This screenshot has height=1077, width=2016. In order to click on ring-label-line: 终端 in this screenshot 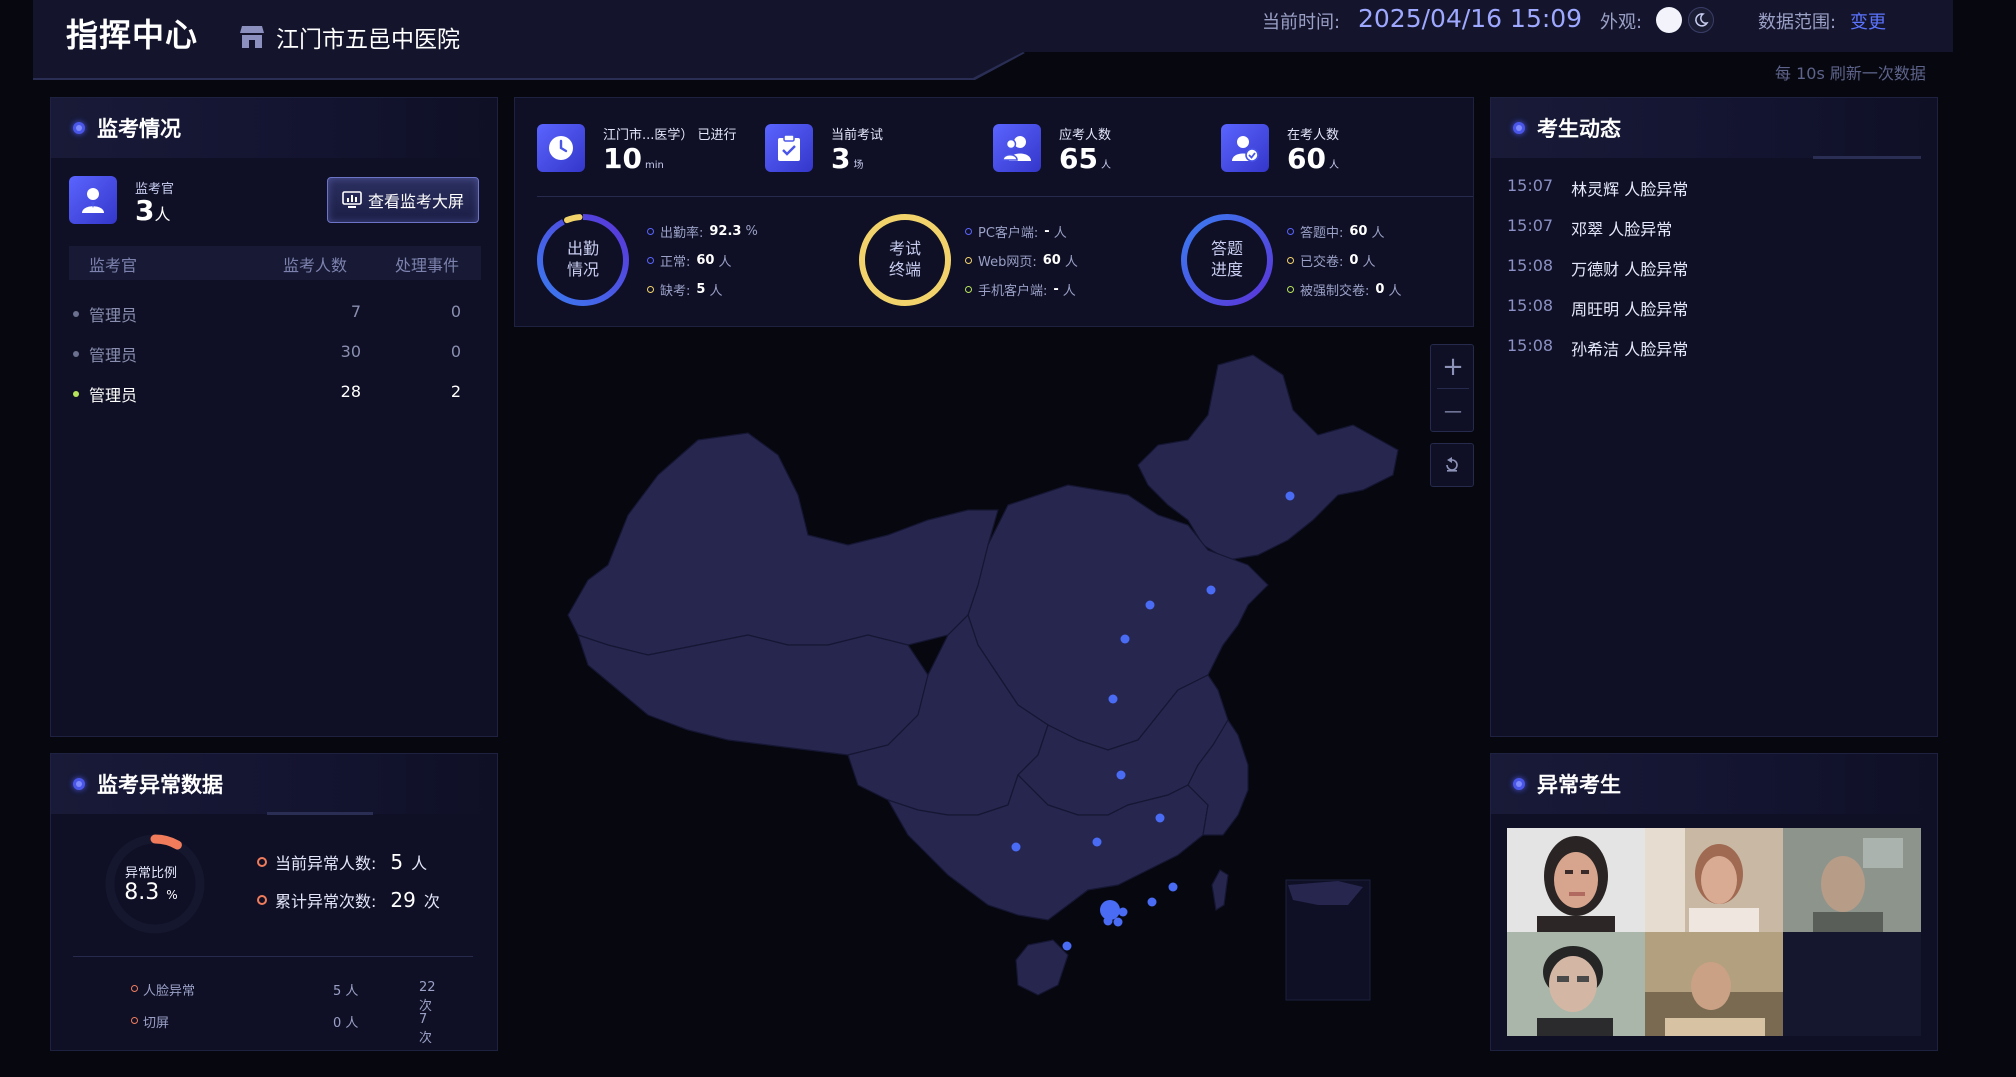, I will do `click(904, 269)`.